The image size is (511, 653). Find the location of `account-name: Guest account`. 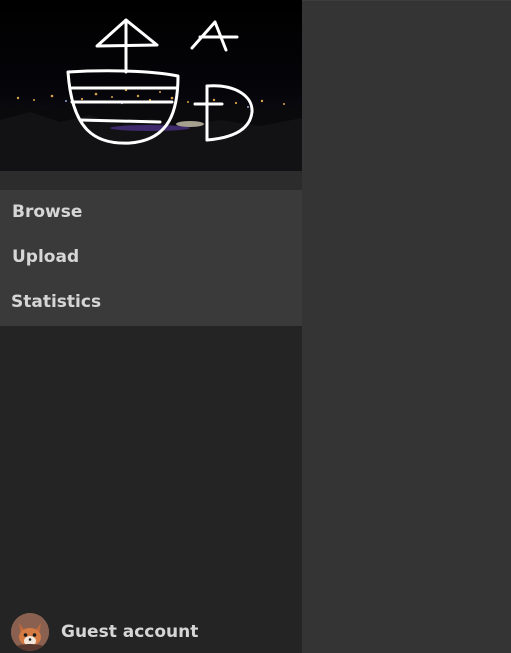

account-name: Guest account is located at coordinates (129, 632).